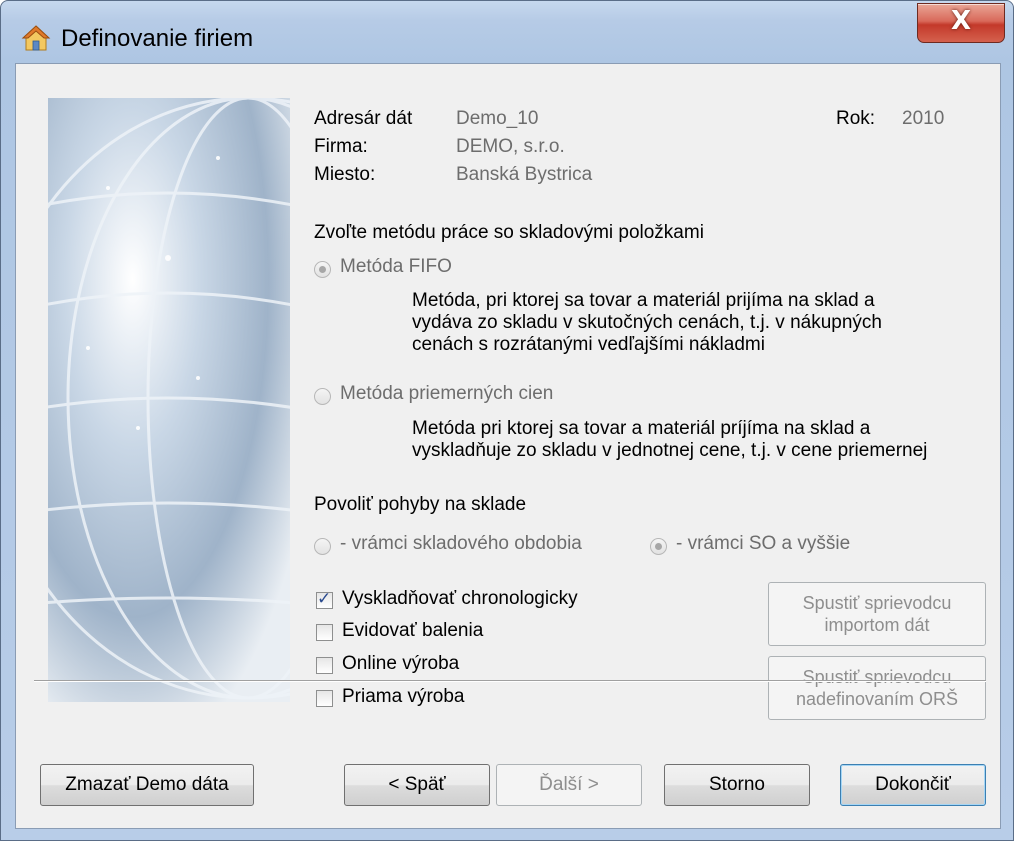  What do you see at coordinates (856, 118) in the screenshot?
I see `year-label: Rok:` at bounding box center [856, 118].